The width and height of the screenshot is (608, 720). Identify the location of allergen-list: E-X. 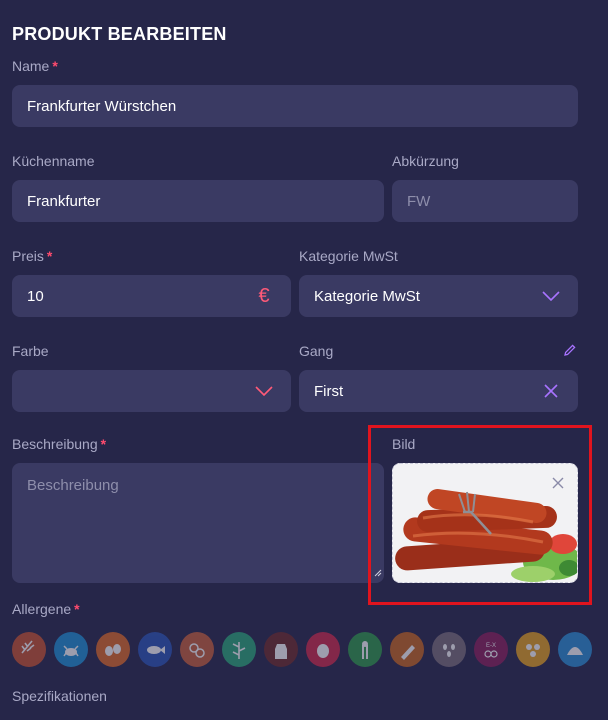
(302, 651).